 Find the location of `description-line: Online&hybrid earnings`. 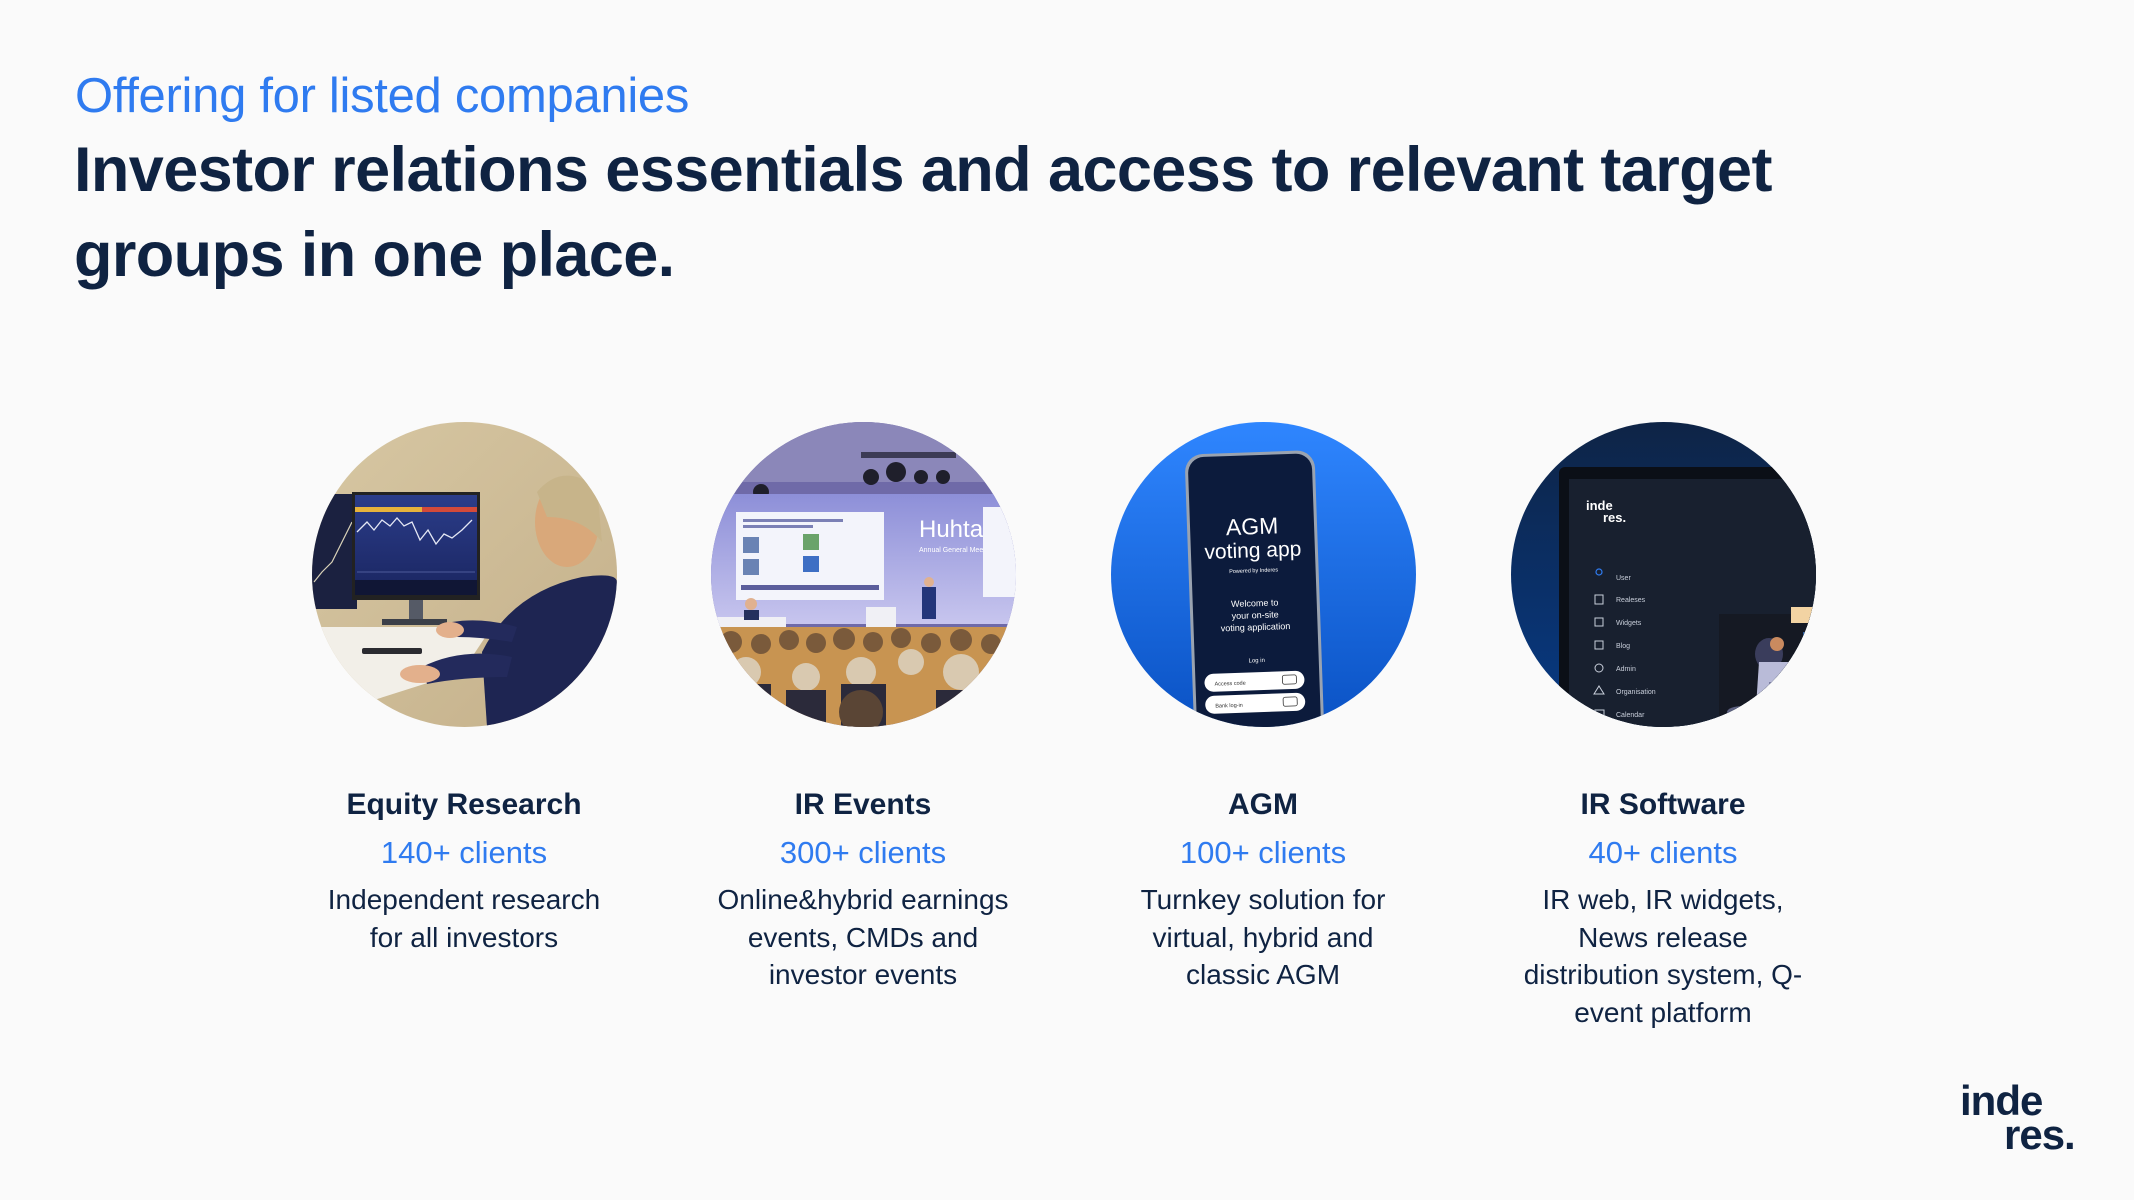

description-line: Online&hybrid earnings is located at coordinates (863, 899).